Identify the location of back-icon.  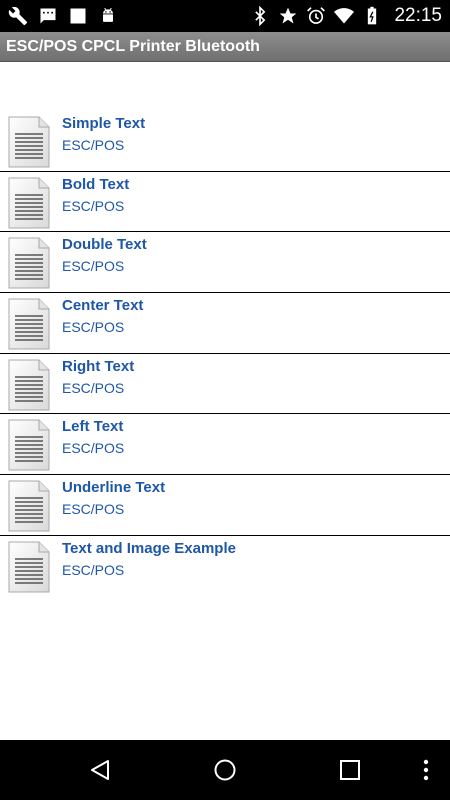
(100, 770).